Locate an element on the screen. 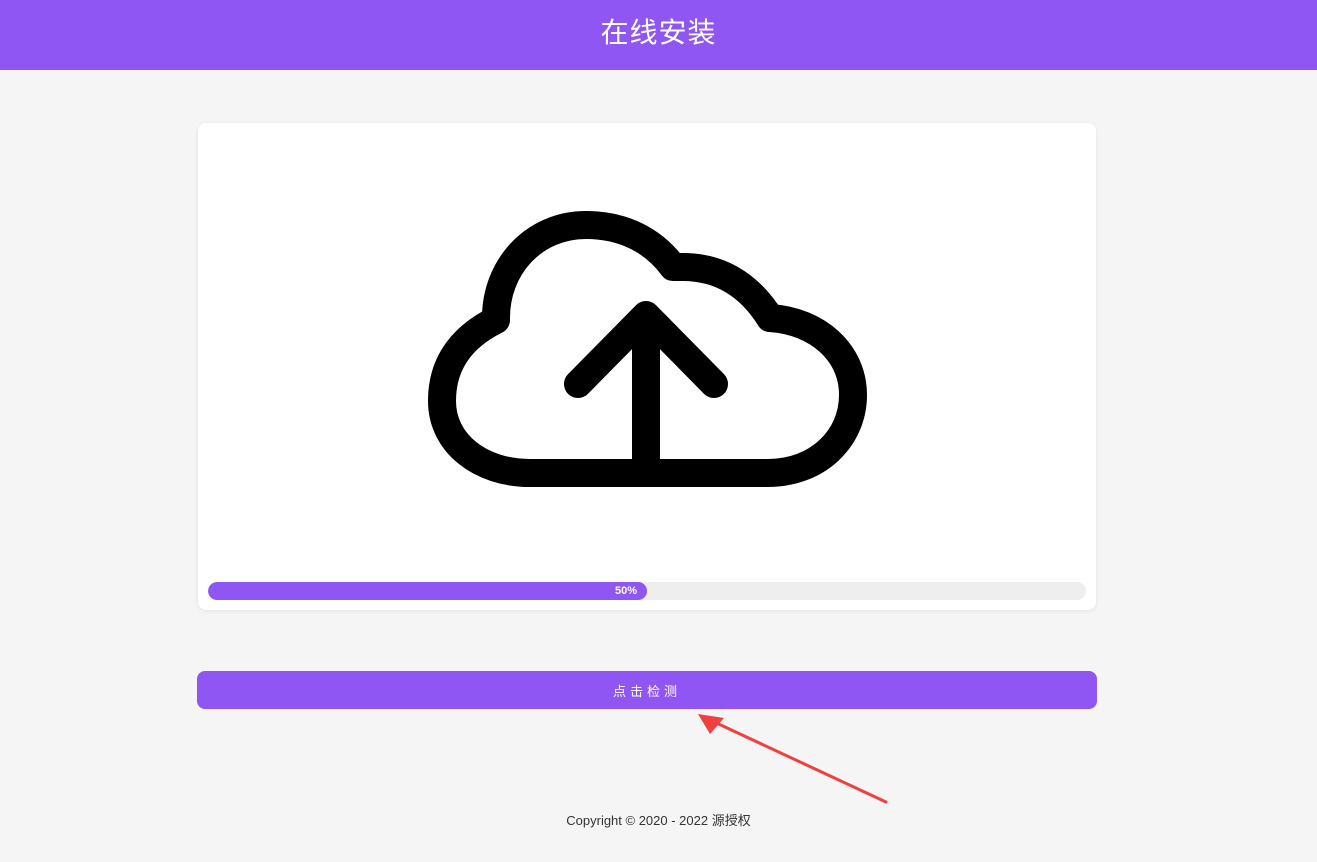 Image resolution: width=1317 pixels, height=862 pixels. check-button: 点击检测 is located at coordinates (647, 690).